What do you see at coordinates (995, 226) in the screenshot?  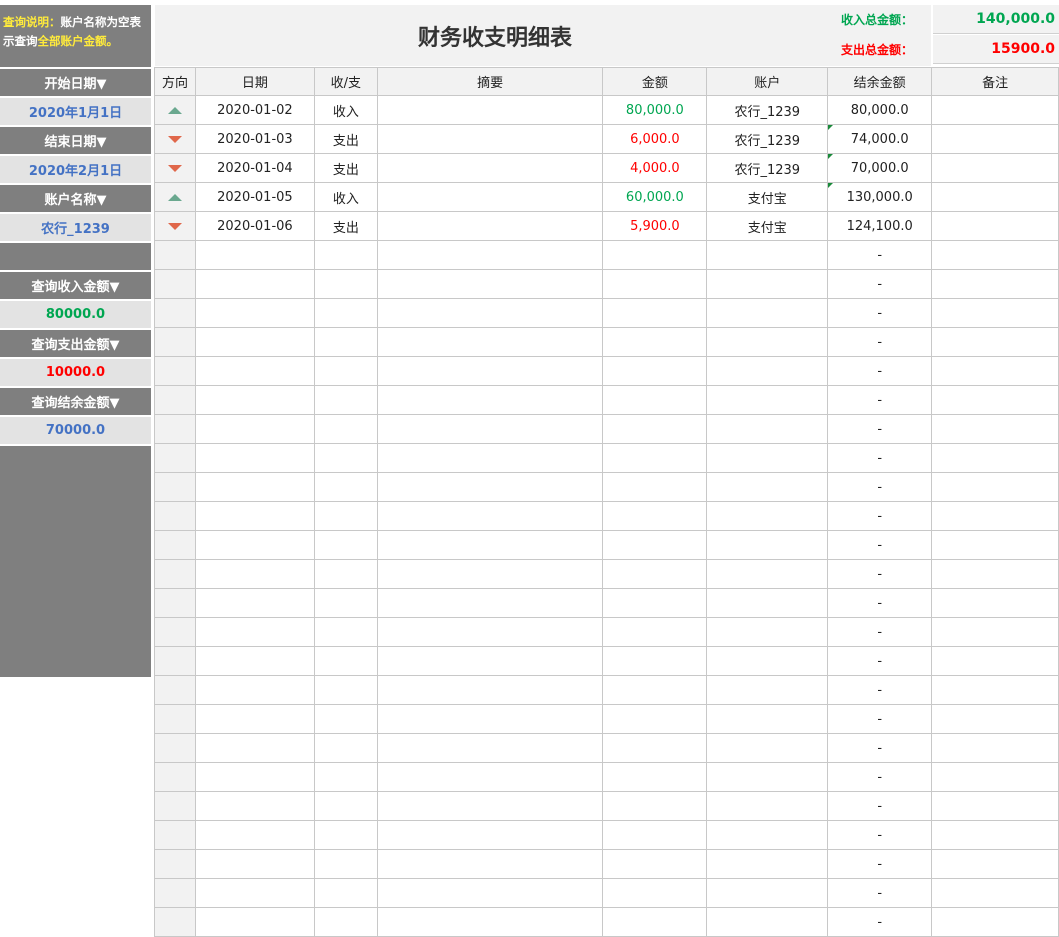 I see `note-cell` at bounding box center [995, 226].